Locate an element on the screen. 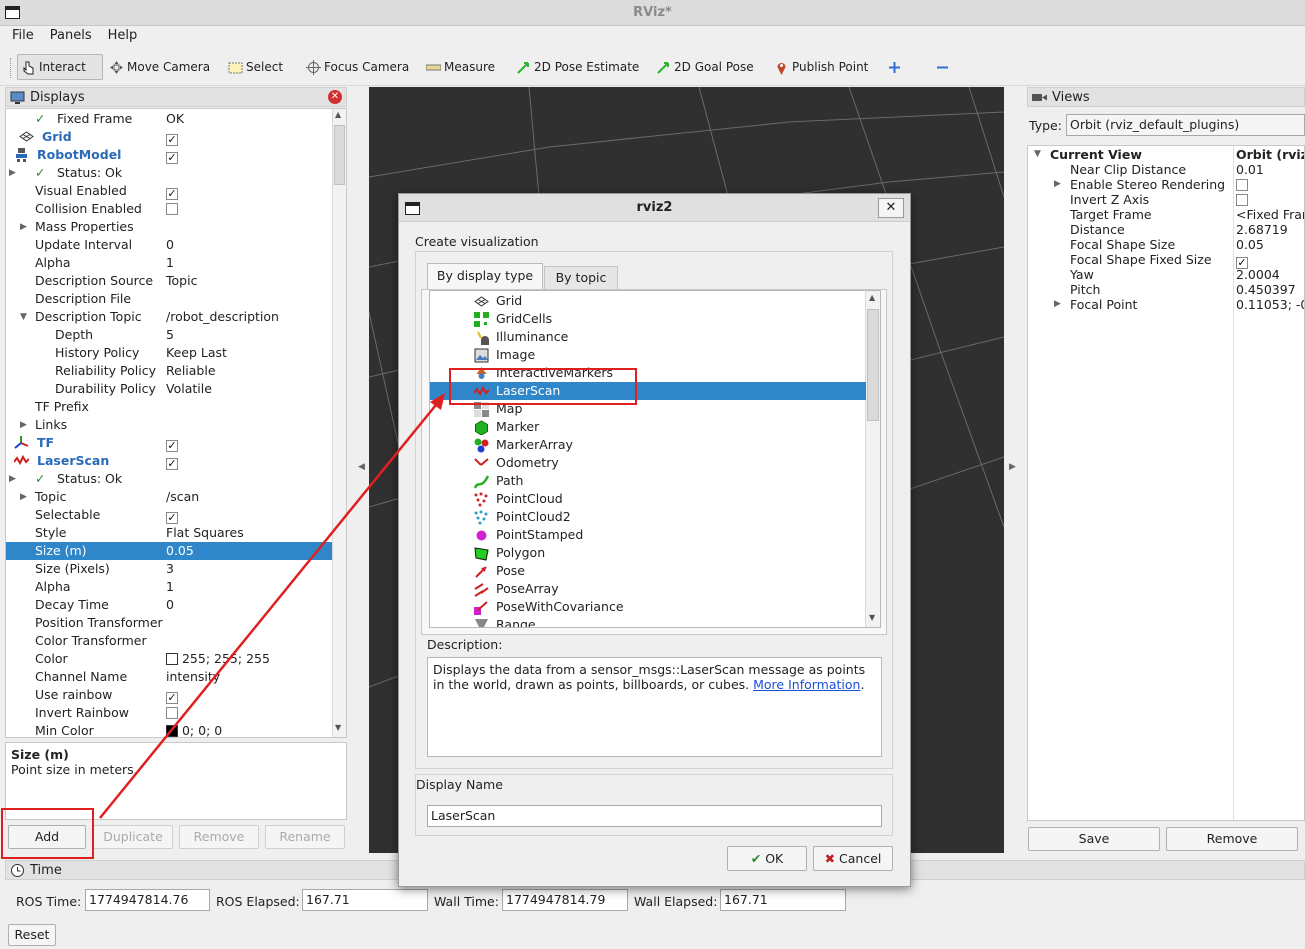 The height and width of the screenshot is (949, 1305). more-information-link: More Information is located at coordinates (806, 684).